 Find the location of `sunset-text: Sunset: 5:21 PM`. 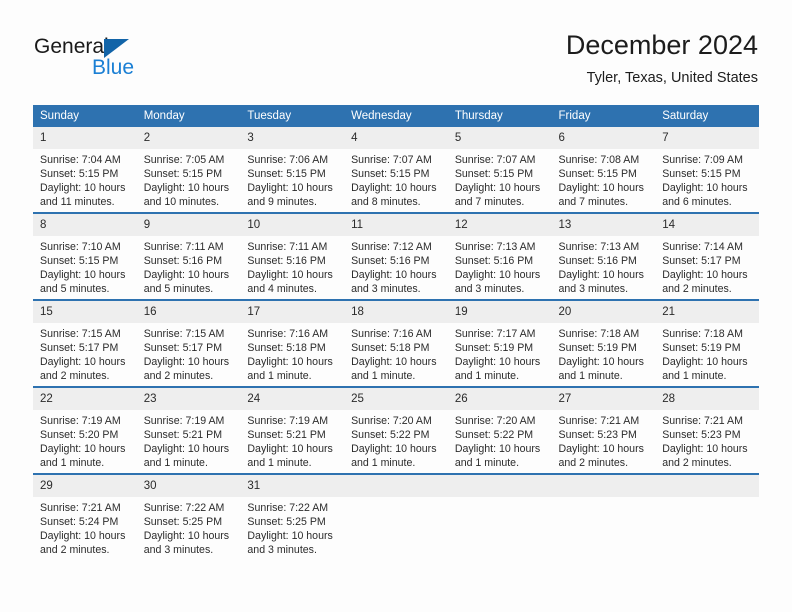

sunset-text: Sunset: 5:21 PM is located at coordinates (286, 435).